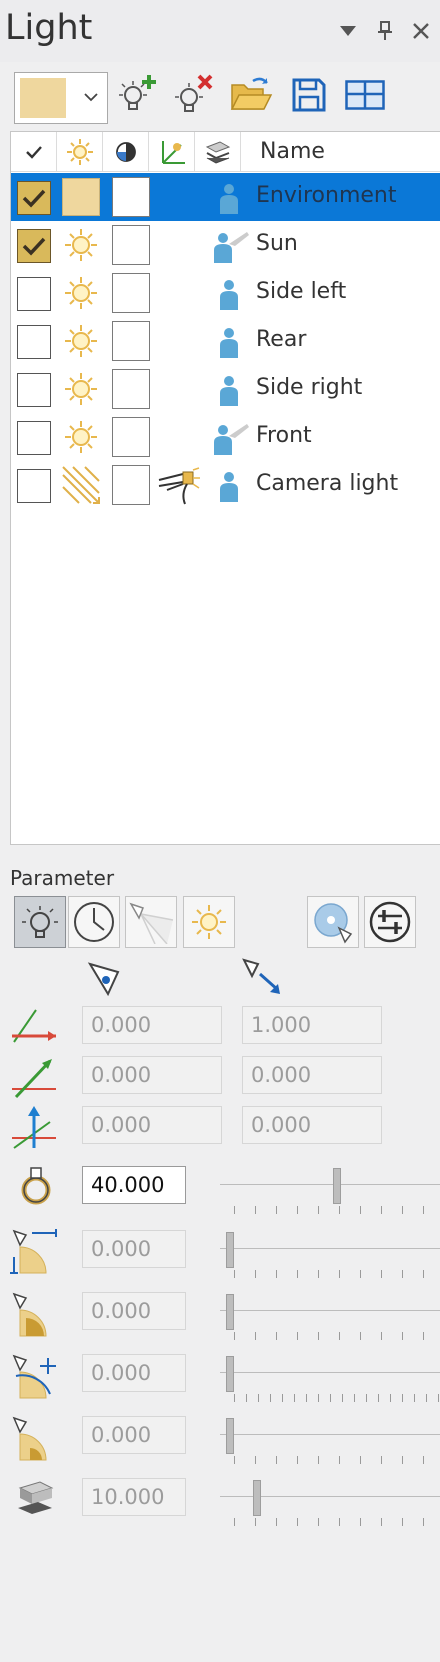 The image size is (440, 1662). Describe the element at coordinates (330, 1255) in the screenshot. I see `cone-spread-slider` at that location.